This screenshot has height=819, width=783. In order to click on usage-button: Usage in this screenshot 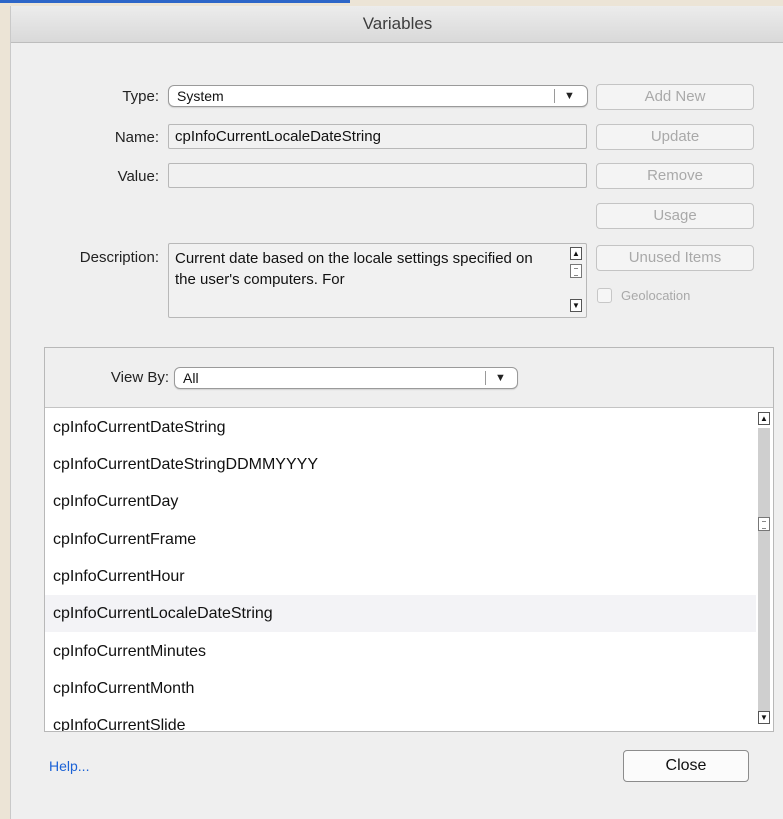, I will do `click(675, 216)`.